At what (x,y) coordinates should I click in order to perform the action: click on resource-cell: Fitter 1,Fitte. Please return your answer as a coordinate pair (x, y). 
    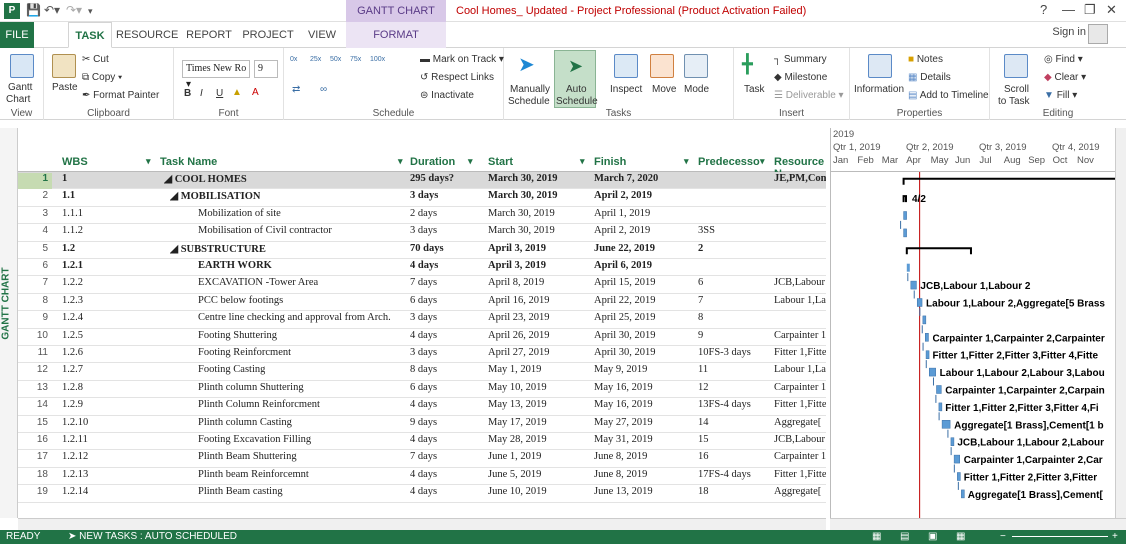
    Looking at the image, I should click on (800, 352).